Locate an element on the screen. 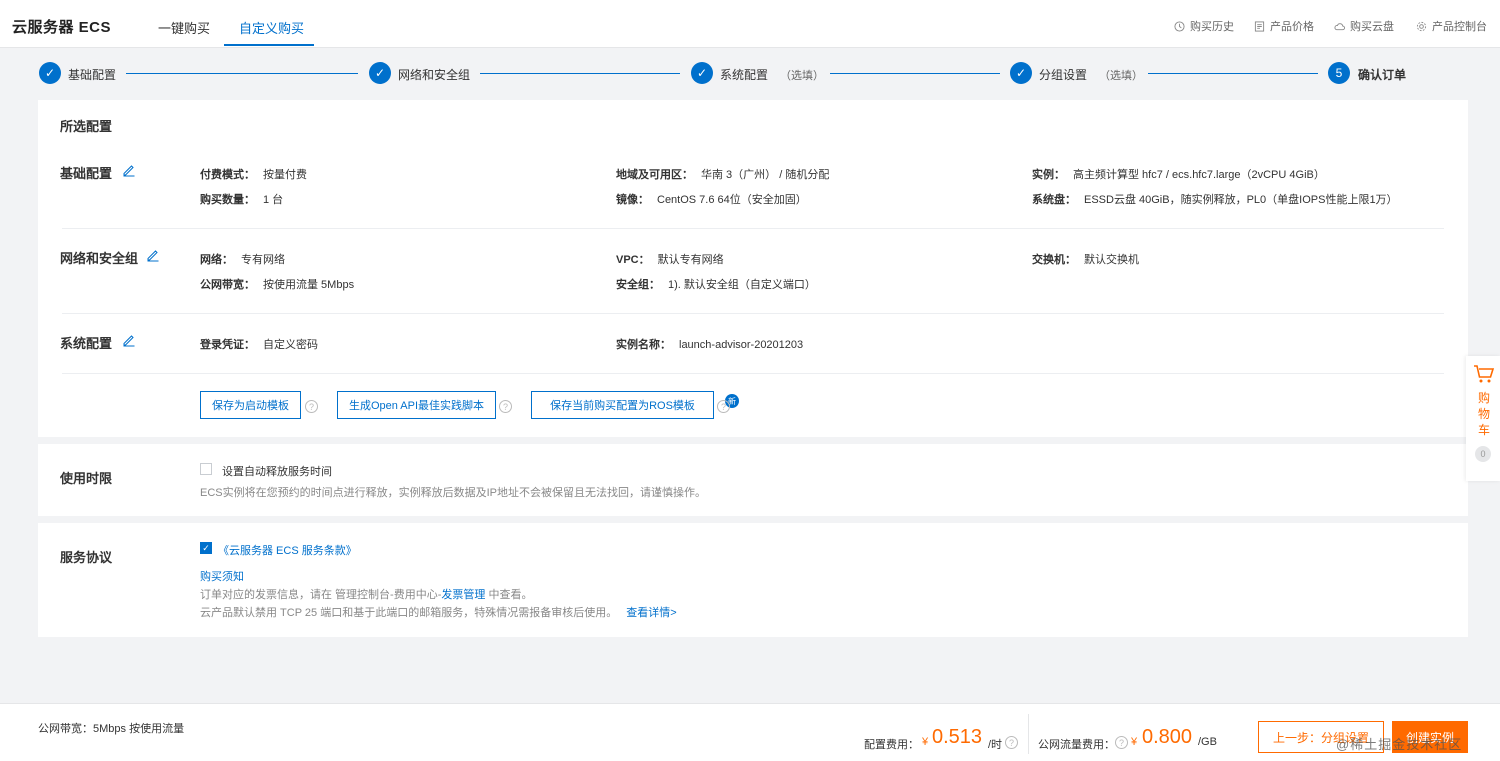 This screenshot has width=1500, height=761. buy-disk-label: 购买云盘 is located at coordinates (1372, 27).